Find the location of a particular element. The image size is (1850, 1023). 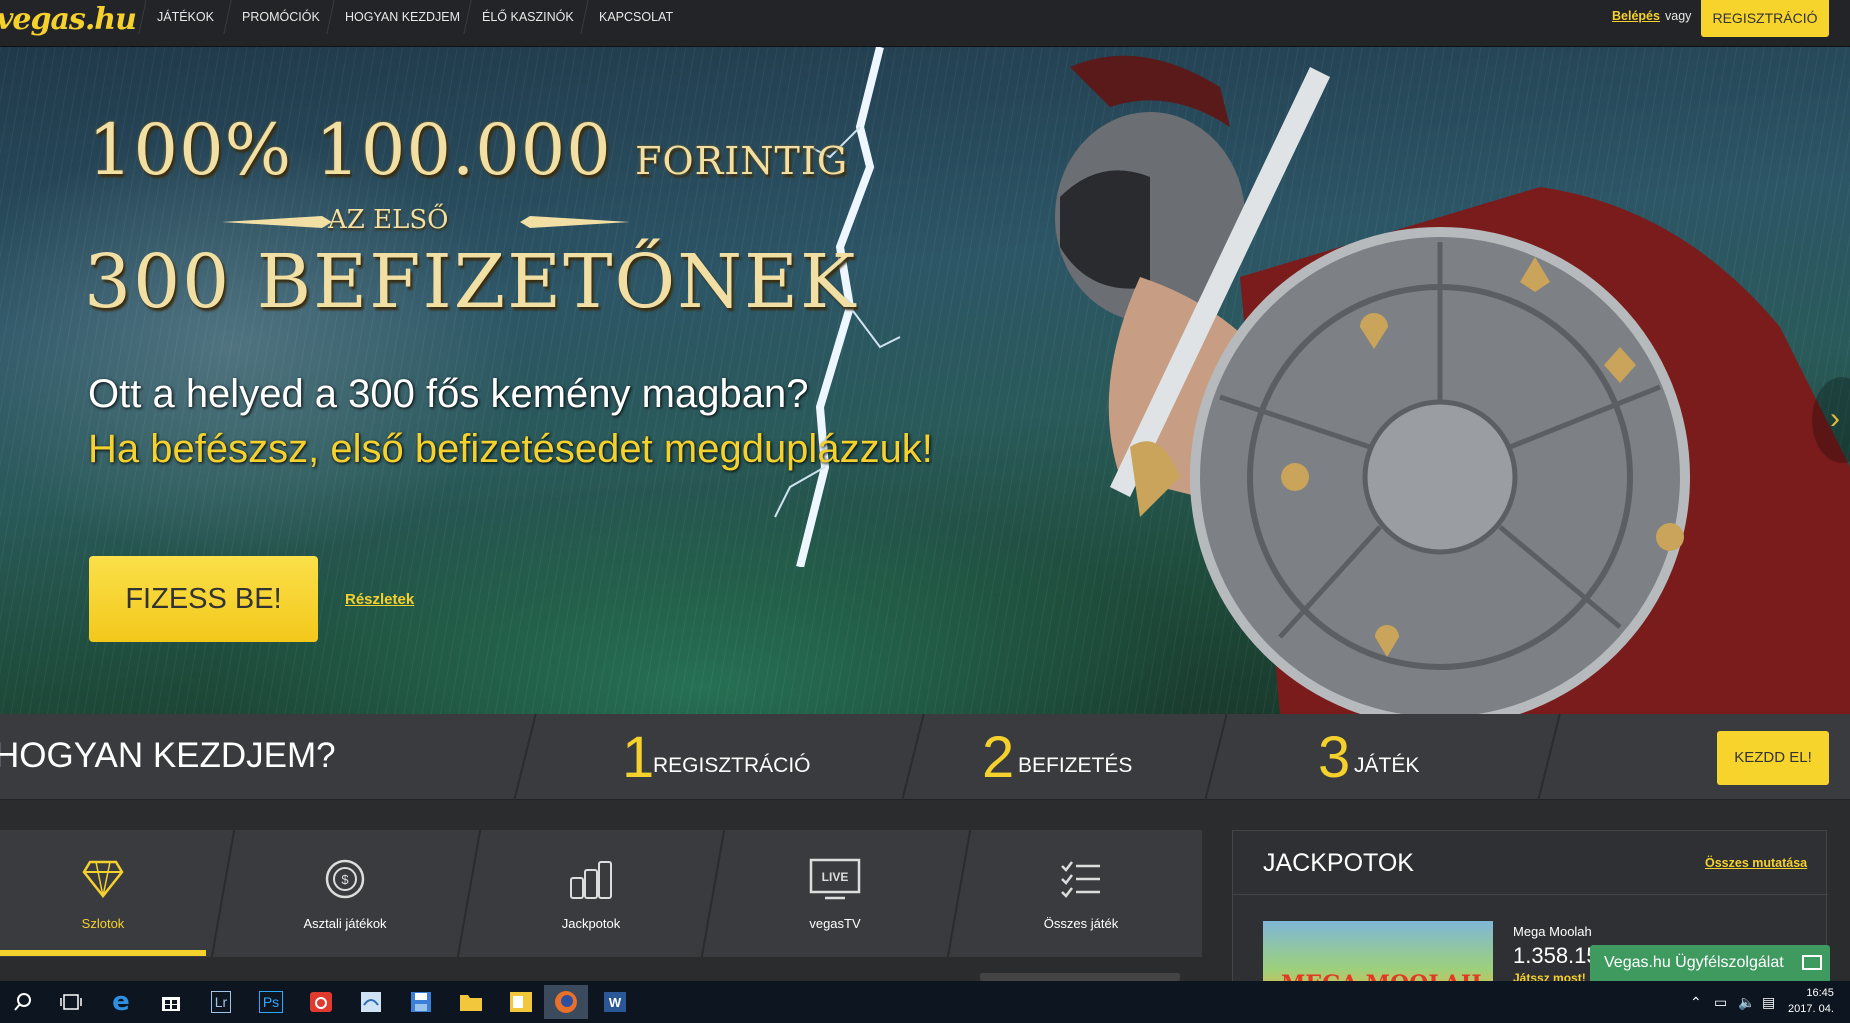

live-tv-icon: LIVE is located at coordinates (835, 879).